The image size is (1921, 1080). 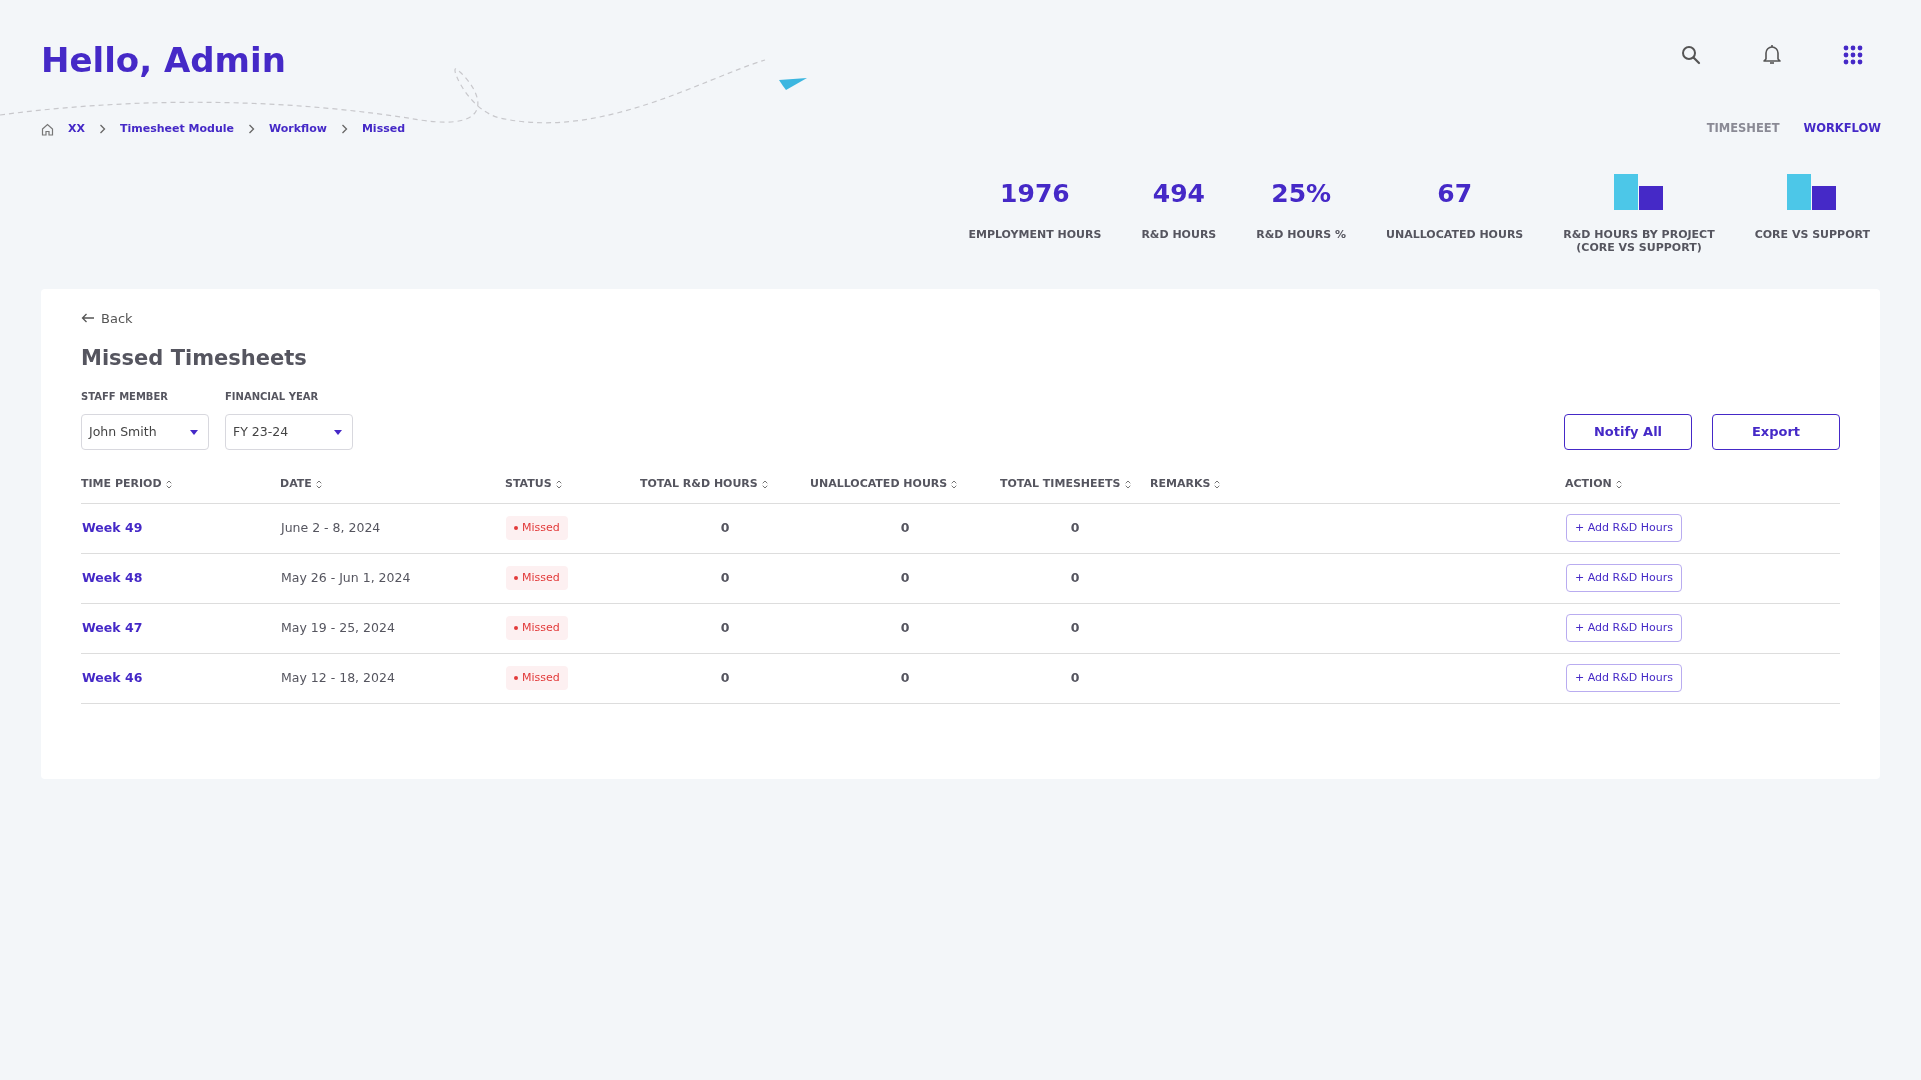 I want to click on stat-value: 67, so click(x=1455, y=193).